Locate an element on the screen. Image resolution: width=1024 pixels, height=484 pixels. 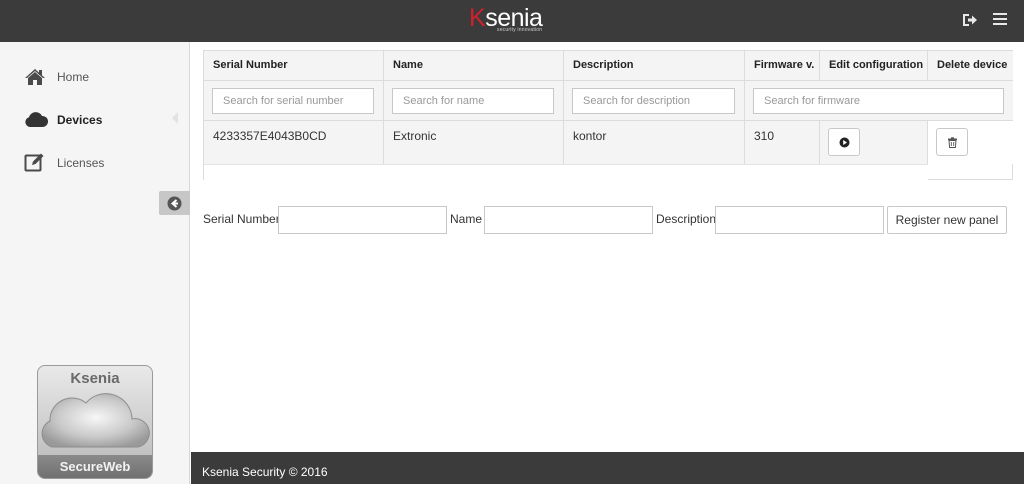
cloud-logo-icon is located at coordinates (95, 420).